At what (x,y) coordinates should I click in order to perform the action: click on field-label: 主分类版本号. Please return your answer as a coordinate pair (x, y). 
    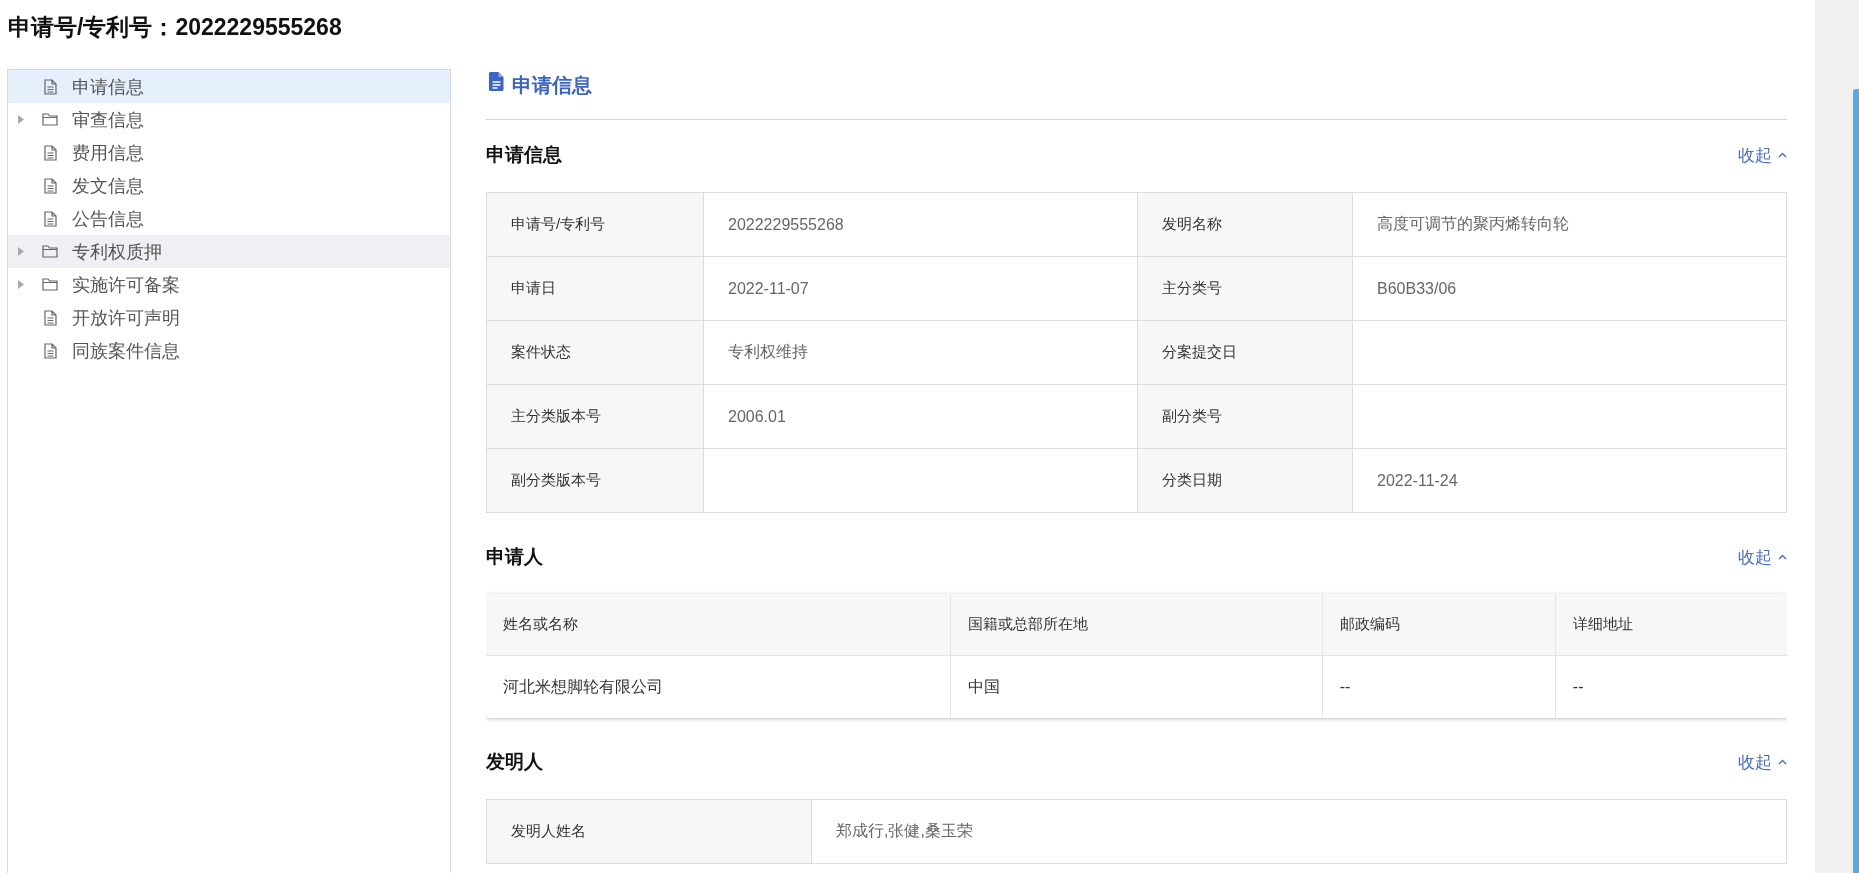
    Looking at the image, I should click on (595, 417).